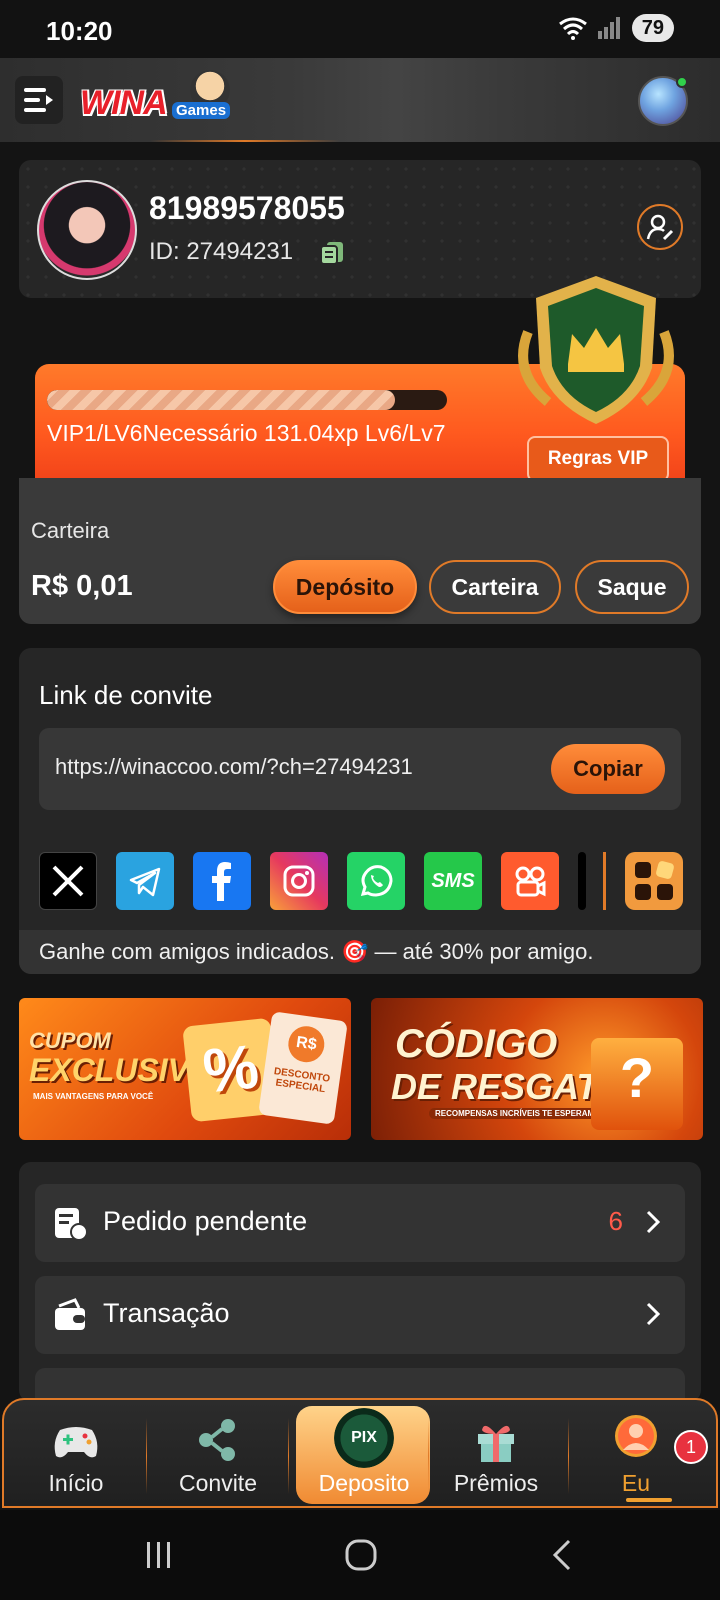 The image size is (720, 1600). What do you see at coordinates (360, 1223) in the screenshot?
I see `pending-orders-row: Pedido pendente 6` at bounding box center [360, 1223].